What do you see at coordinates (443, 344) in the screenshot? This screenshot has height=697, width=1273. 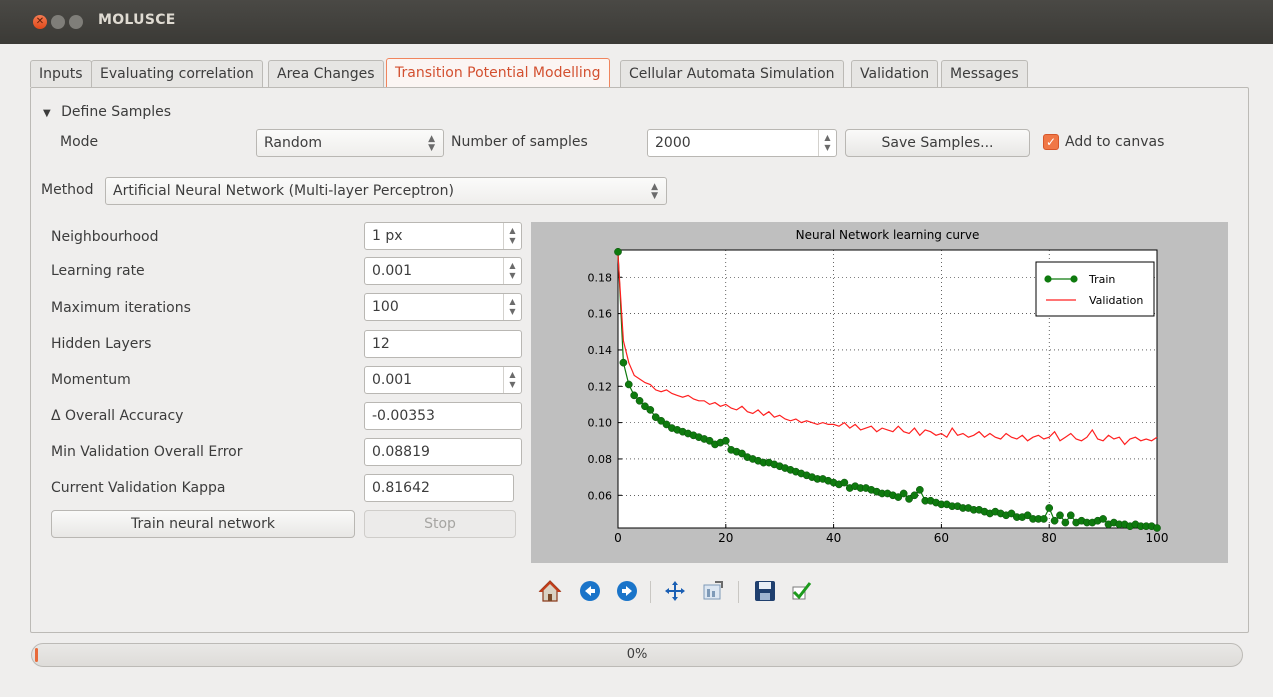 I see `hidden-layers-input: 12` at bounding box center [443, 344].